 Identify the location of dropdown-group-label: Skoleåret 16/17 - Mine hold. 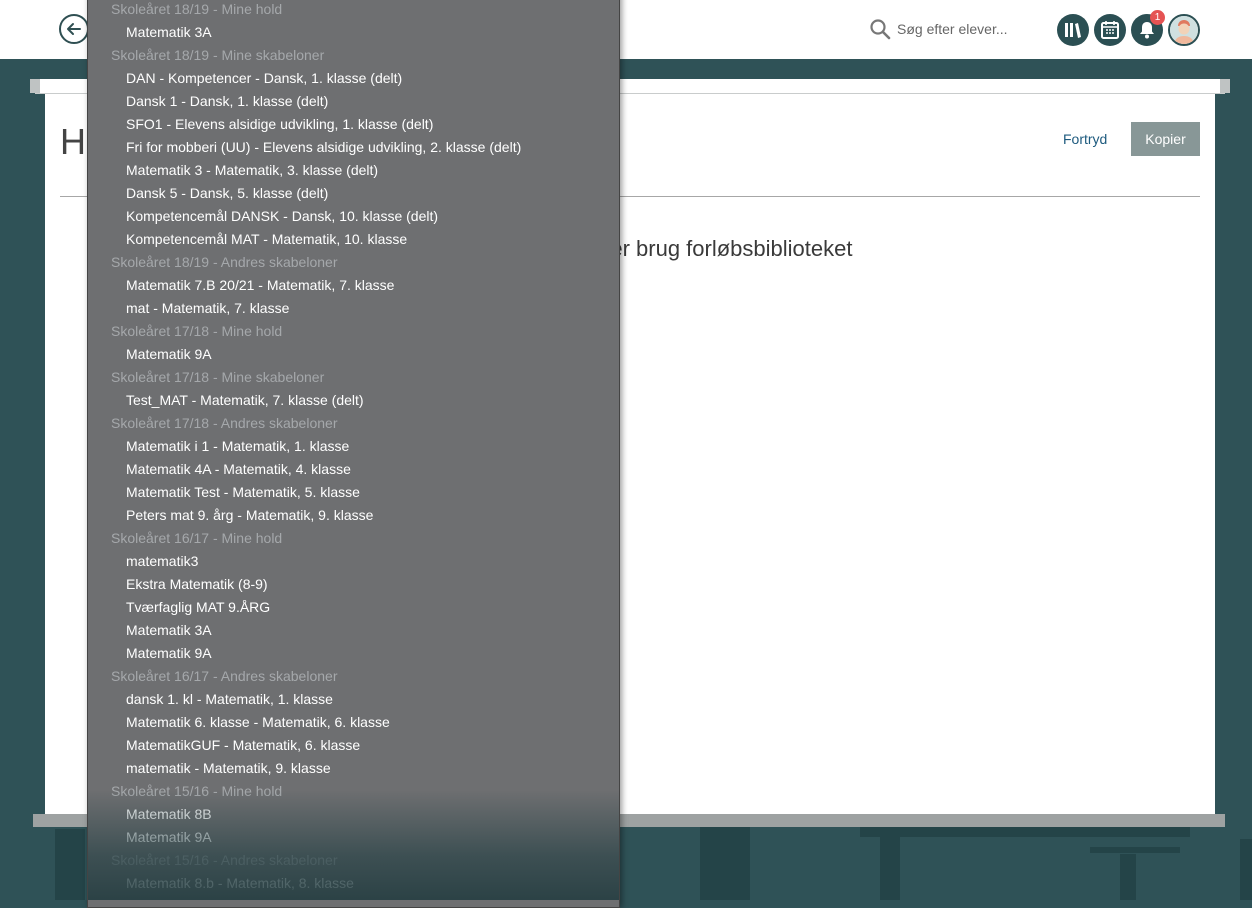
(197, 538).